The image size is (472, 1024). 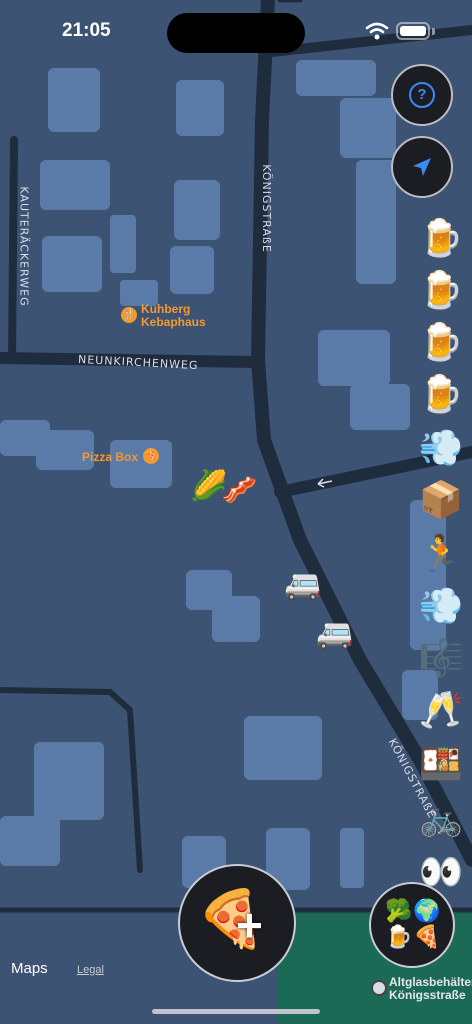 What do you see at coordinates (238, 491) in the screenshot?
I see `bacon-marker: 🥓` at bounding box center [238, 491].